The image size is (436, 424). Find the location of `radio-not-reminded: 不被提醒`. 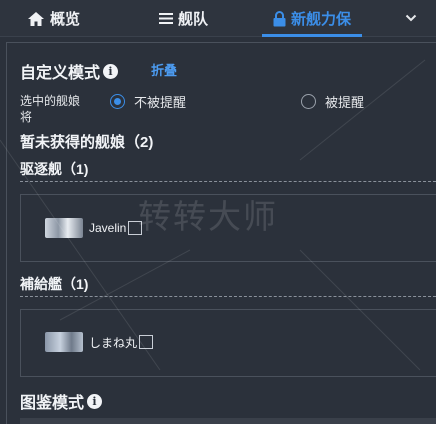

radio-not-reminded: 不被提醒 is located at coordinates (148, 101).